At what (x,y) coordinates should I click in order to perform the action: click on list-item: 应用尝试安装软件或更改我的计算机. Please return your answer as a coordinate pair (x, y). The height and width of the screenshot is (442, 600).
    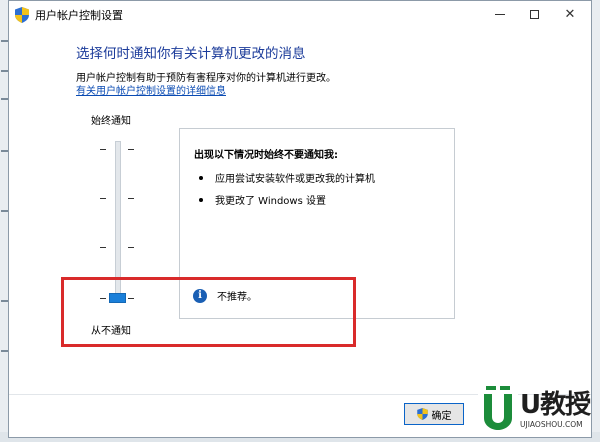
    Looking at the image, I should click on (287, 177).